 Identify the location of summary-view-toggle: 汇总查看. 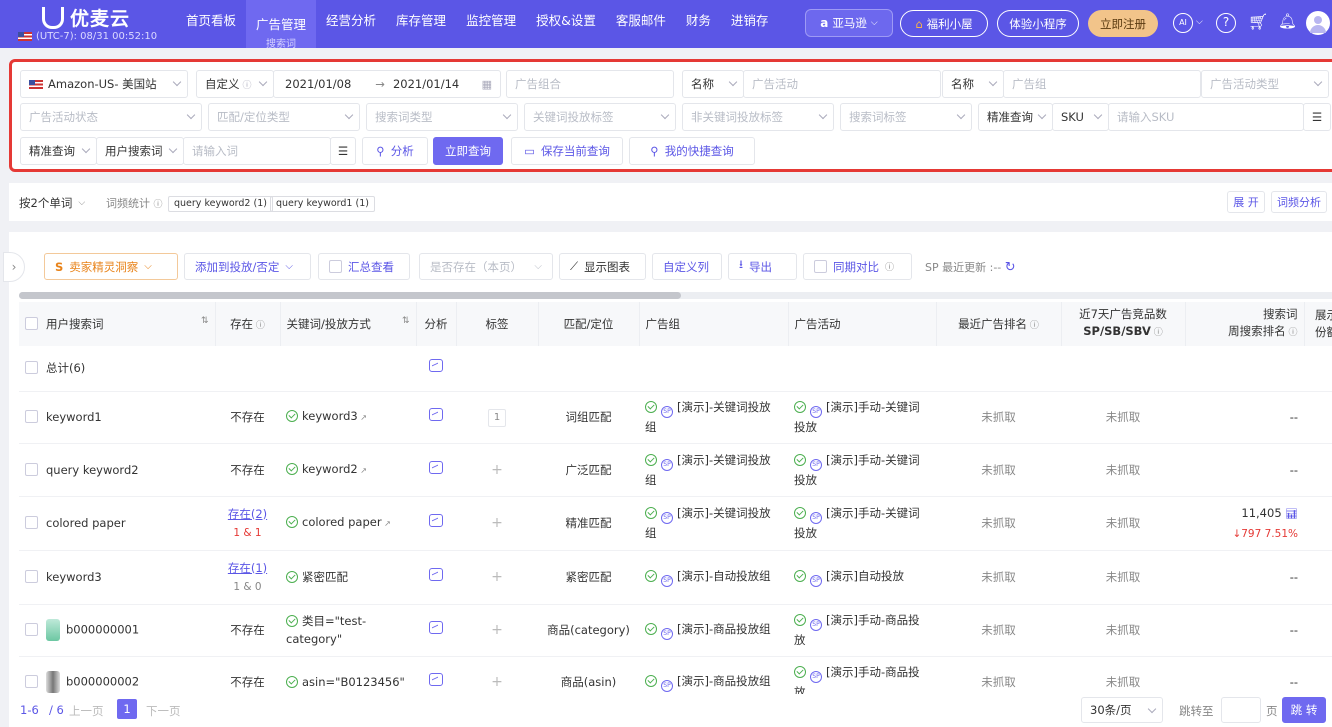
(364, 266).